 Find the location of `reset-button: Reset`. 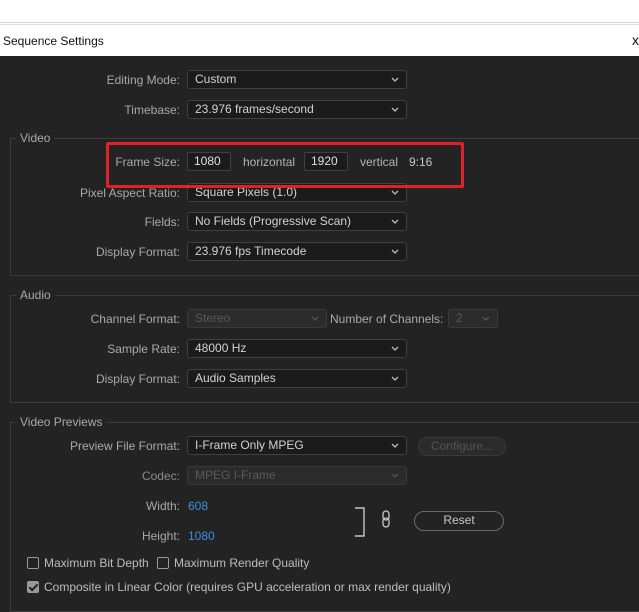

reset-button: Reset is located at coordinates (459, 521).